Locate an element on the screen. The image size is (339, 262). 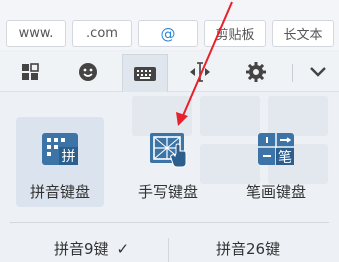
pinyin-26-key-label: 拼音26键 is located at coordinates (248, 249).